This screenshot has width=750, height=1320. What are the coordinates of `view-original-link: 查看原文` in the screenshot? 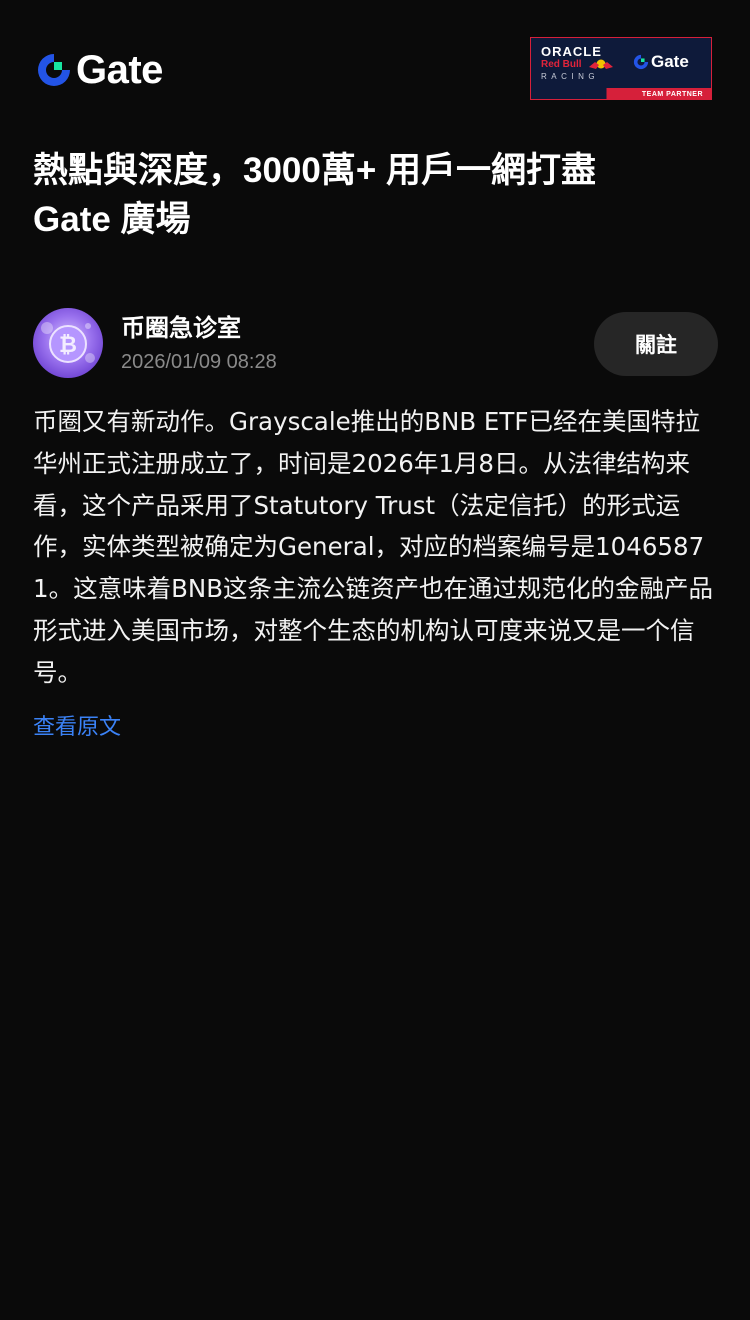 It's located at (77, 728).